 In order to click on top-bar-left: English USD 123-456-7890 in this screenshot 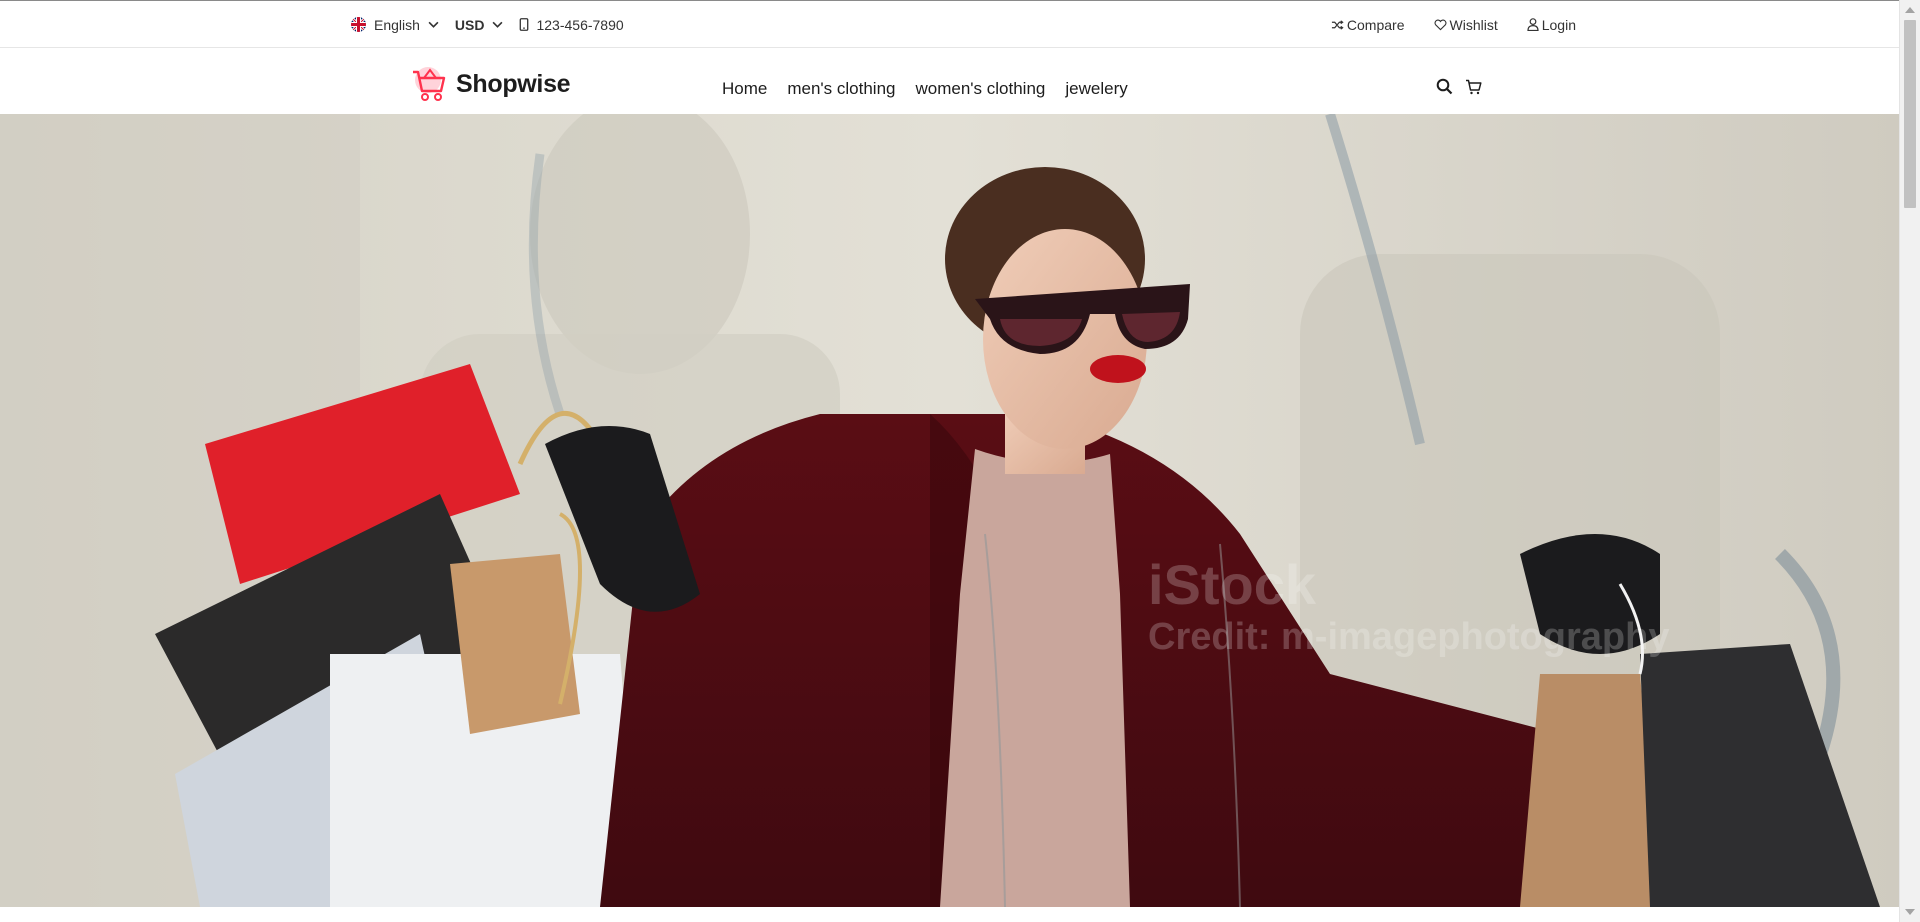, I will do `click(495, 24)`.